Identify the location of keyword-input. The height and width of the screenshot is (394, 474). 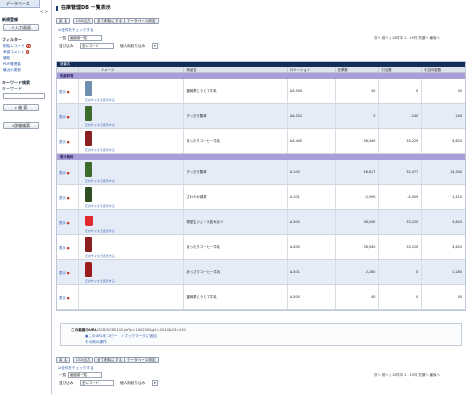
(24, 96).